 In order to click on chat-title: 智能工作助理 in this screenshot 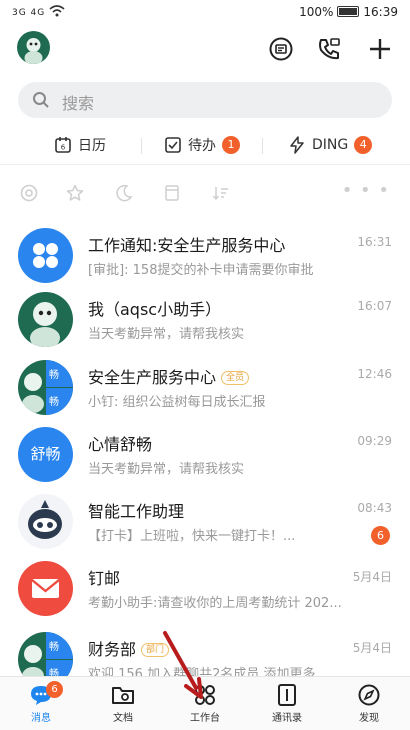, I will do `click(136, 511)`.